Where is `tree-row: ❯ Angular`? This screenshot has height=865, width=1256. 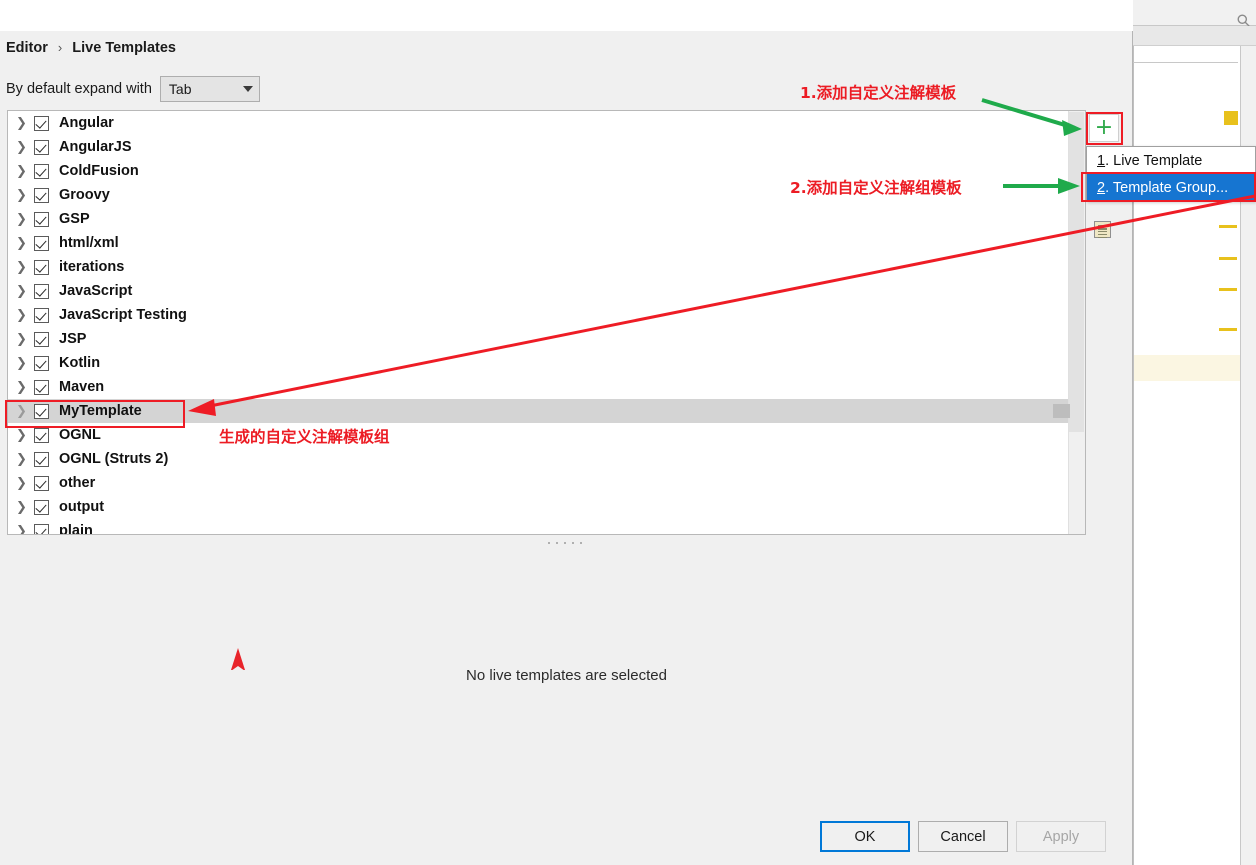 tree-row: ❯ Angular is located at coordinates (538, 123).